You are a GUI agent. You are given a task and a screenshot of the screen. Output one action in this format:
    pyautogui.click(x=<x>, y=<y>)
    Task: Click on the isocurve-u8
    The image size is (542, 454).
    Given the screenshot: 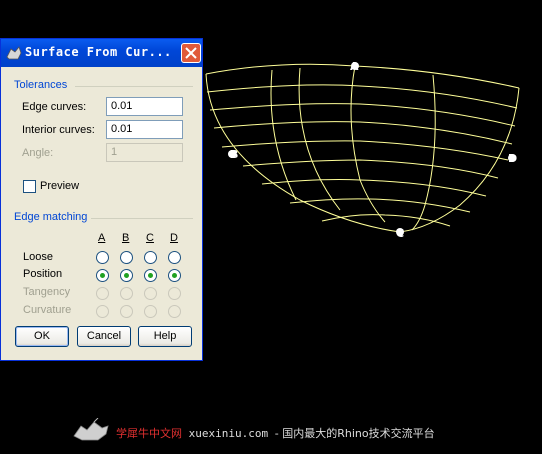 What is the action you would take?
    pyautogui.click(x=386, y=220)
    